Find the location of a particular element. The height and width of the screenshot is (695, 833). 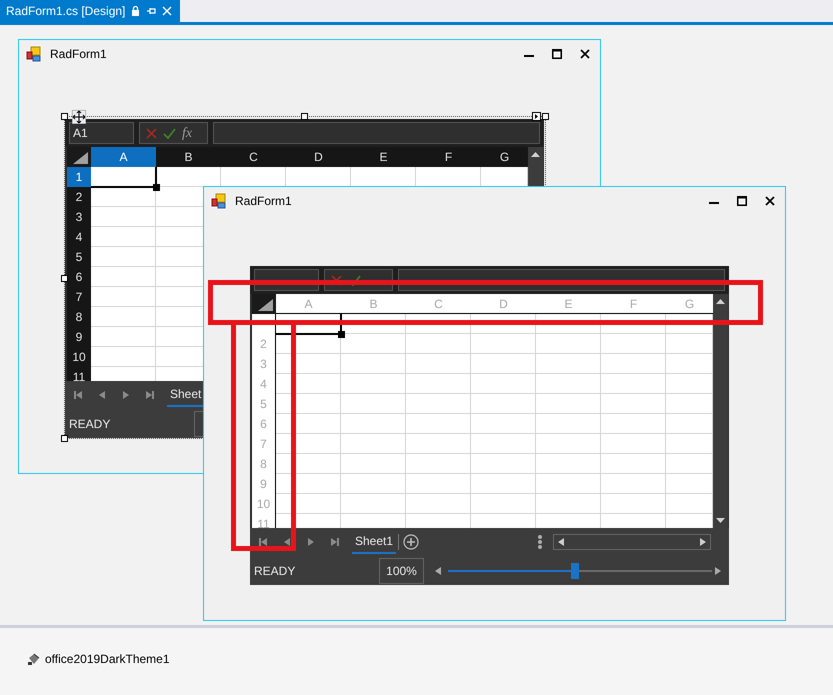

pin-icon is located at coordinates (151, 11).